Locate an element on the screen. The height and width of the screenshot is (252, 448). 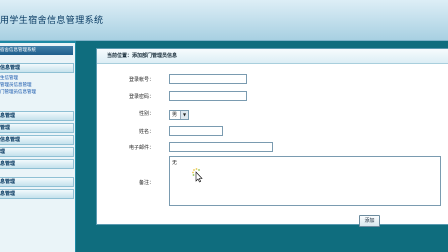
sidebar-item-admin-info: 管理员信息管理 is located at coordinates (16, 86).